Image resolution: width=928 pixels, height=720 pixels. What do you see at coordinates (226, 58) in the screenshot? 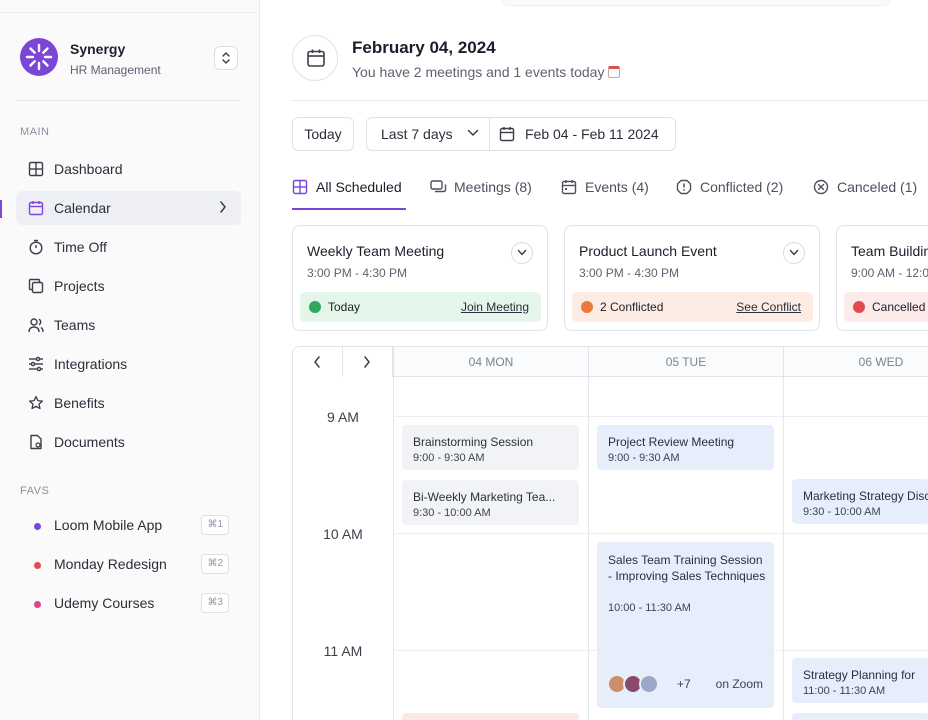
I see `switch-workspace-button` at bounding box center [226, 58].